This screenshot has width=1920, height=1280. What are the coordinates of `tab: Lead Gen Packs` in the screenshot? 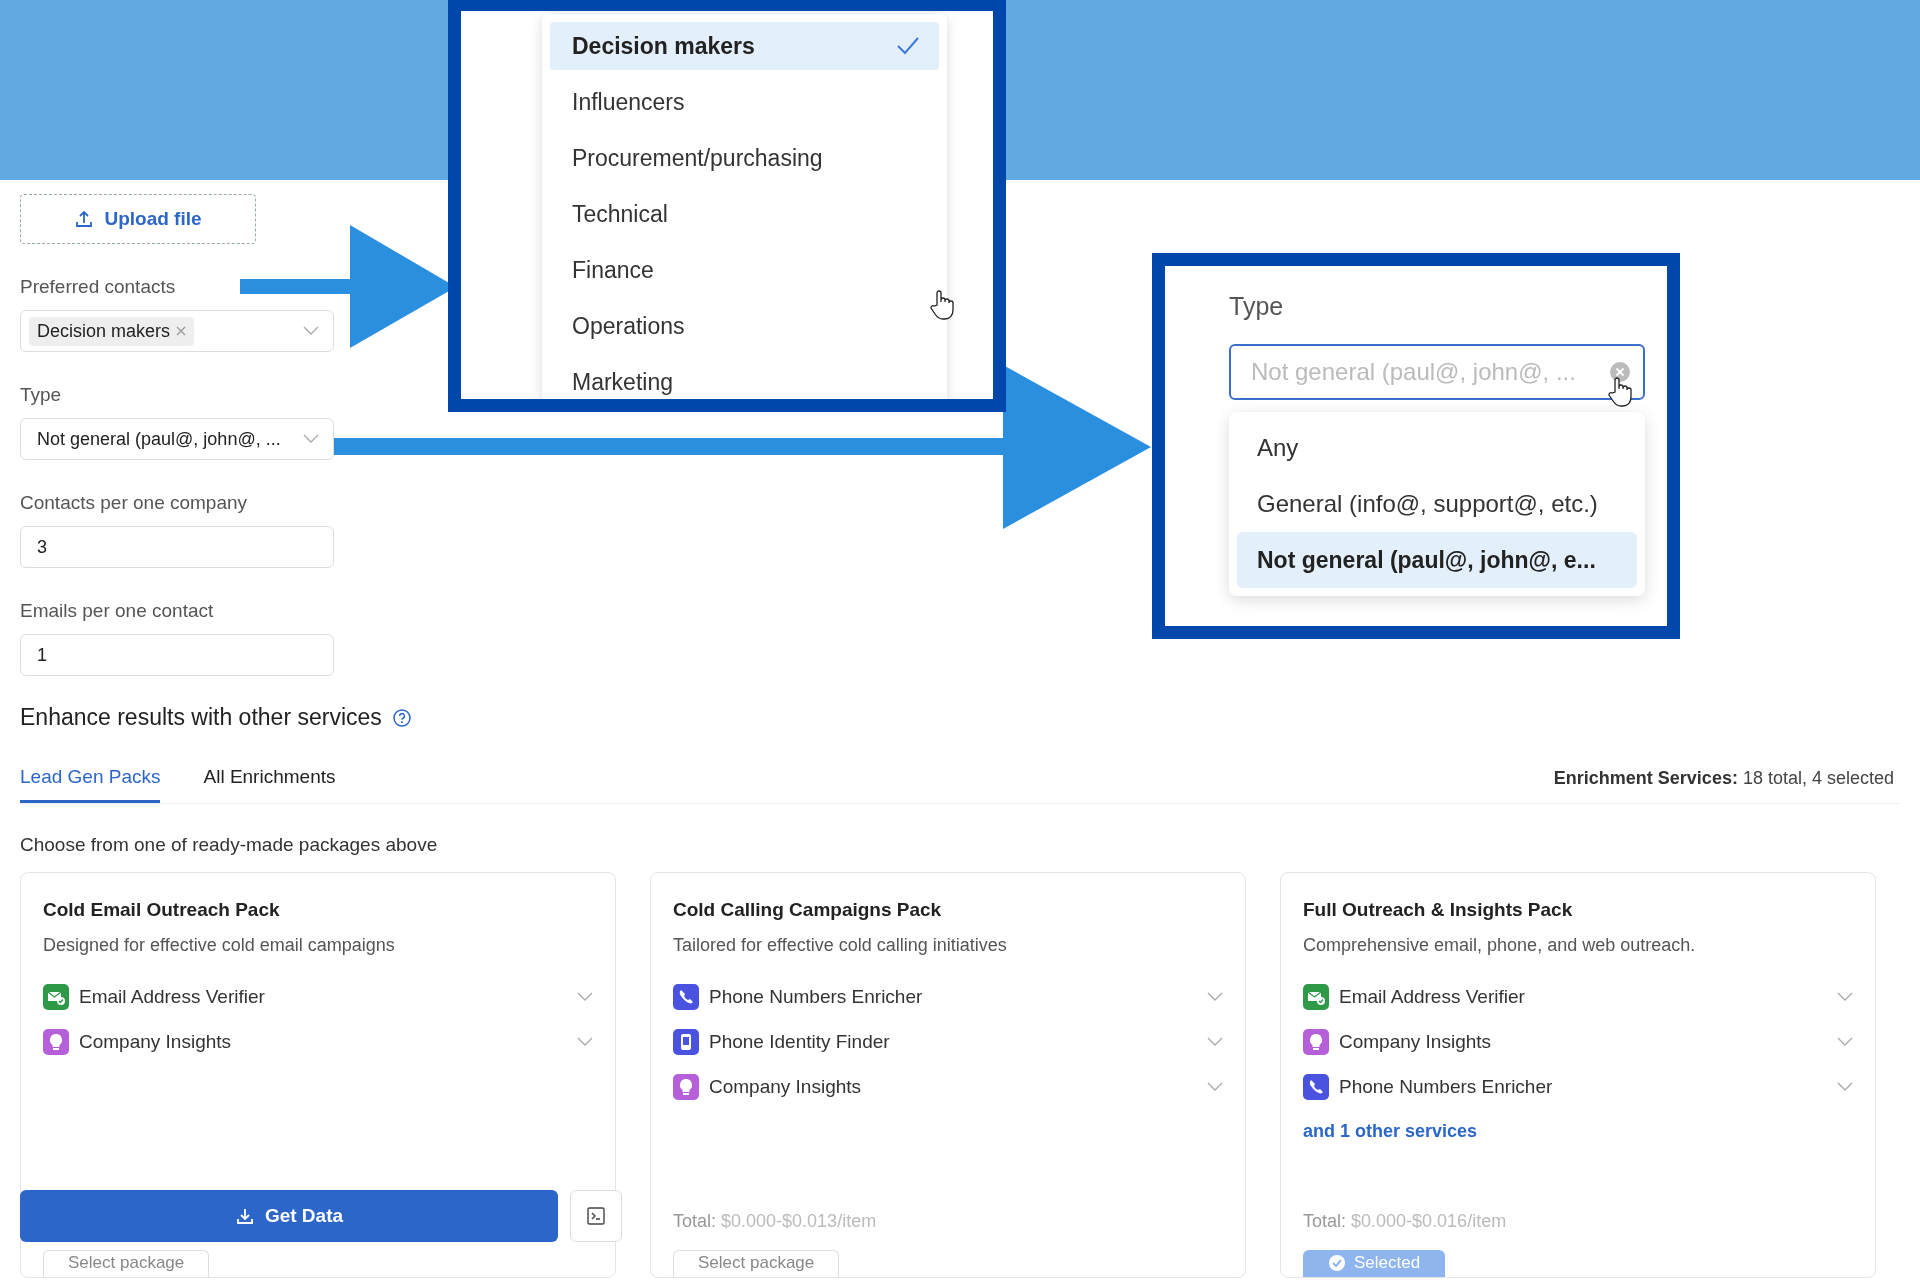 It's located at (90, 778).